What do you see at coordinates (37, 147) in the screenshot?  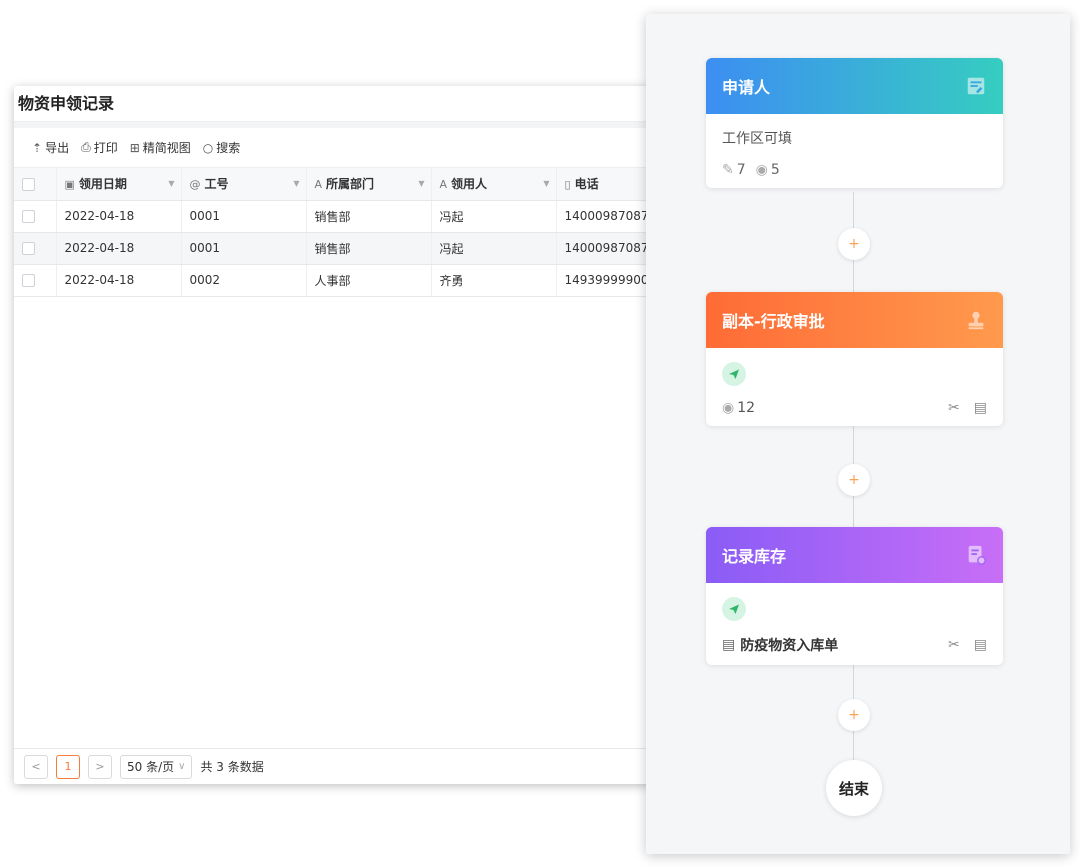 I see `upload-icon: ⇡` at bounding box center [37, 147].